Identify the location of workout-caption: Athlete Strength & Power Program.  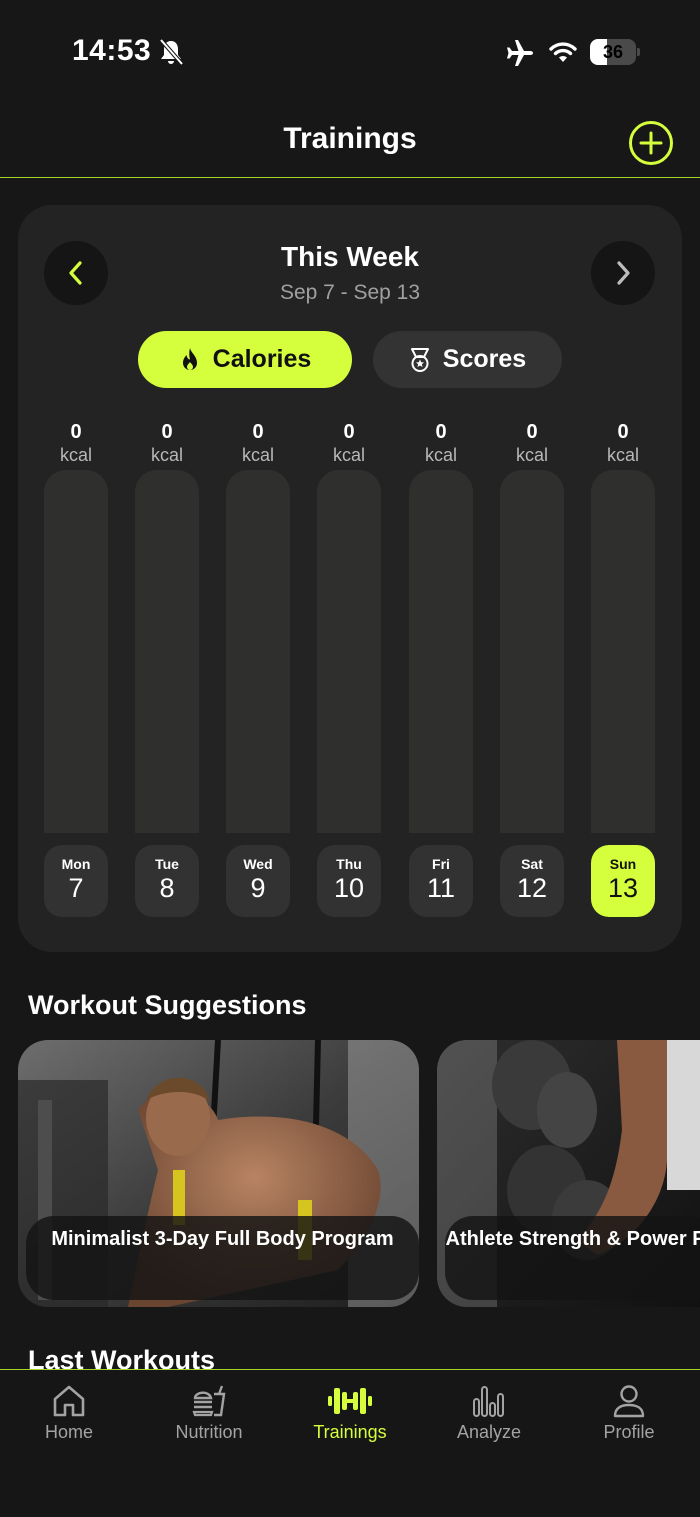
(572, 1258).